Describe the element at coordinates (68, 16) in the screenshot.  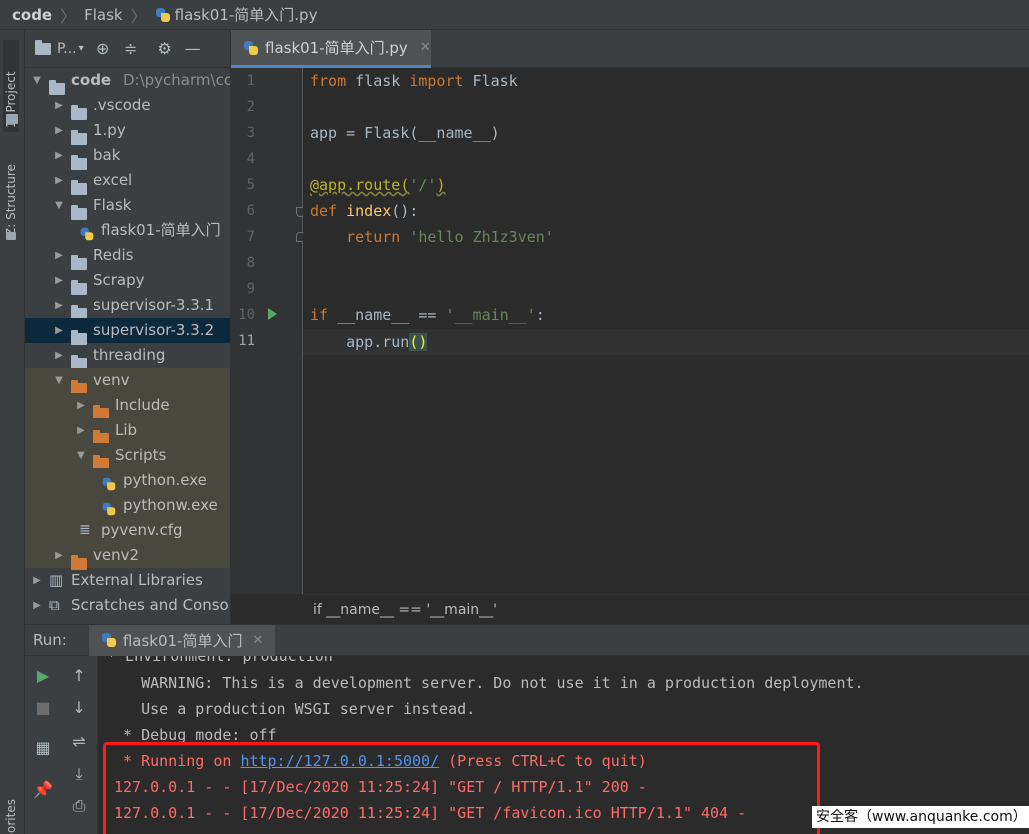
I see `chevron-right-icon: 〉` at that location.